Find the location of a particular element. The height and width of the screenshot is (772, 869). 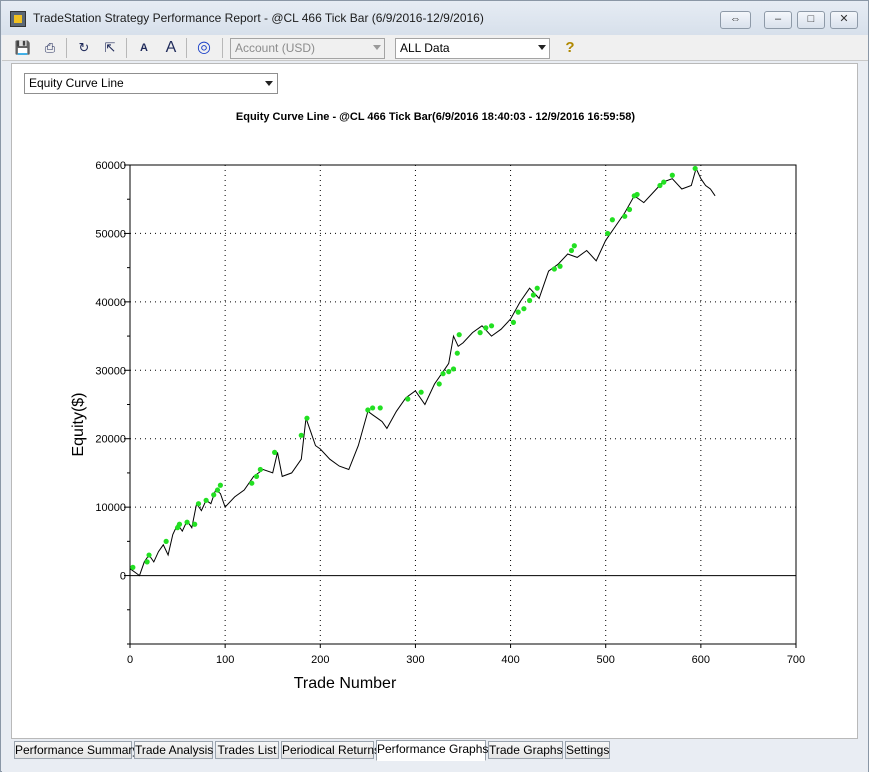

tab-trade-graphs: Trade Graphs is located at coordinates (525, 750).